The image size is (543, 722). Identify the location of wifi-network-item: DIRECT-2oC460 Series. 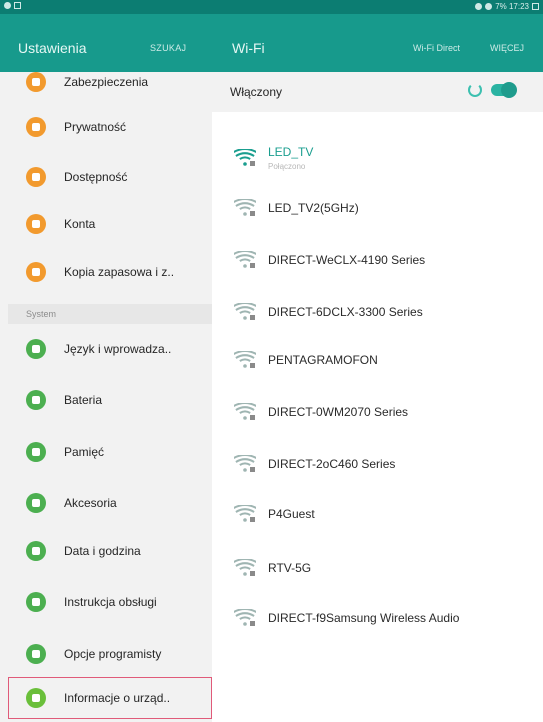
(377, 464).